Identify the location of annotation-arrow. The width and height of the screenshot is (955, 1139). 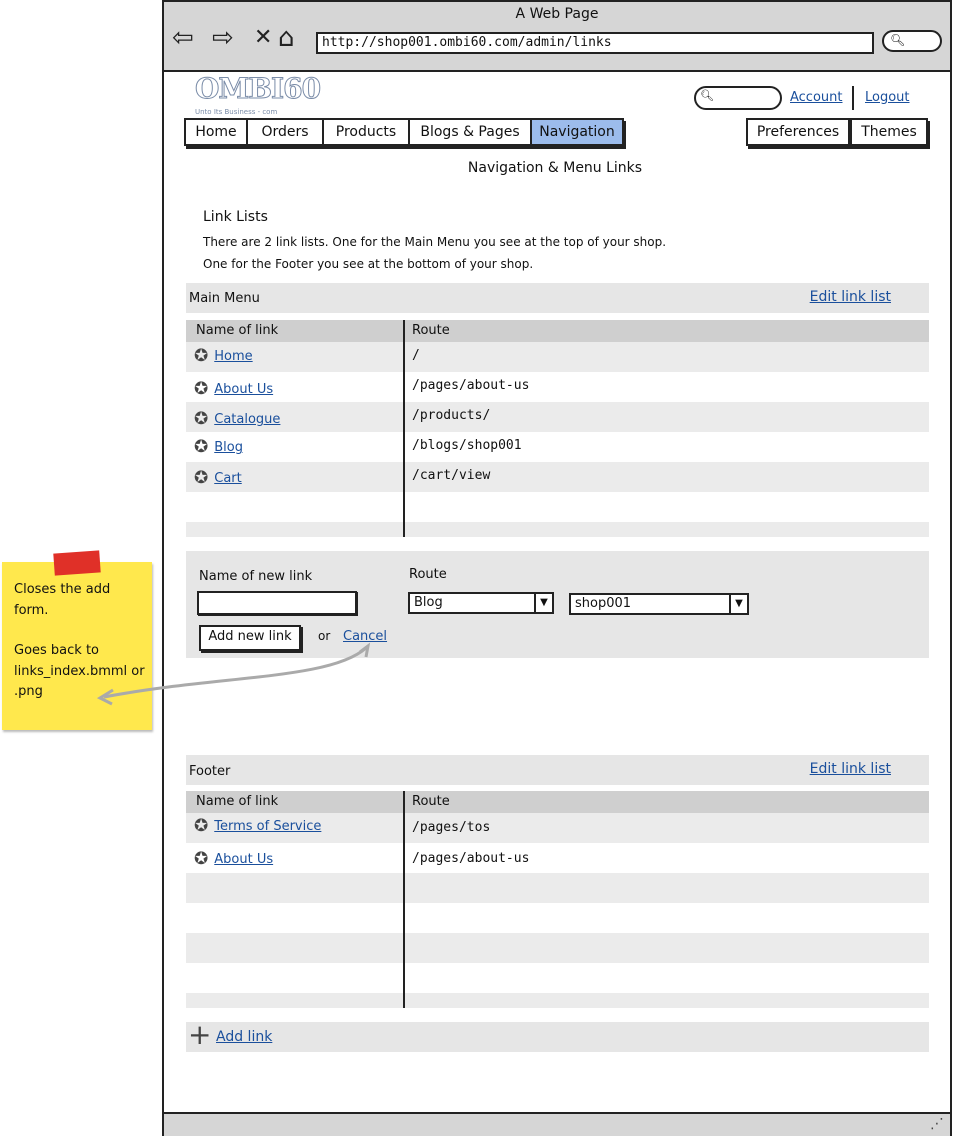
(233, 674).